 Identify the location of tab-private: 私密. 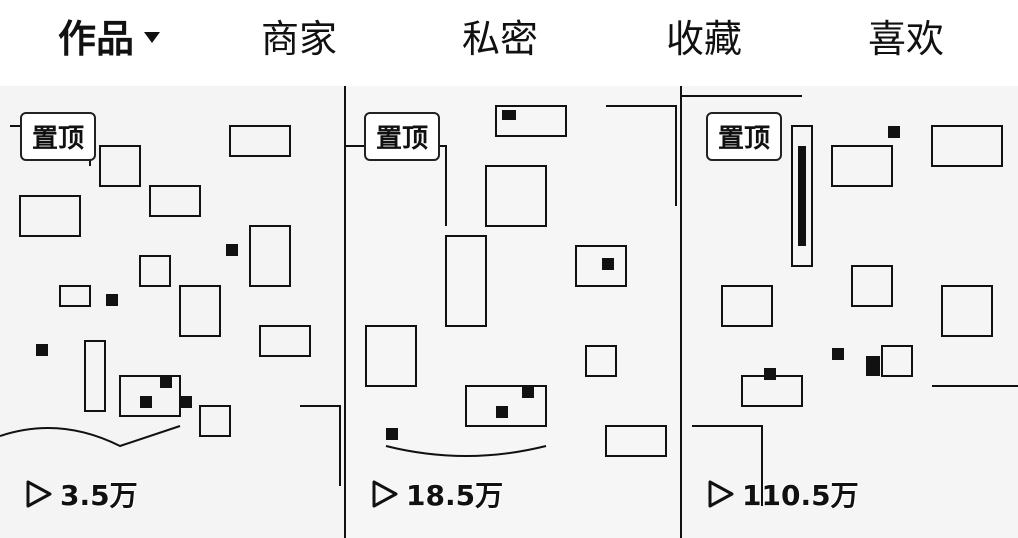
(500, 35).